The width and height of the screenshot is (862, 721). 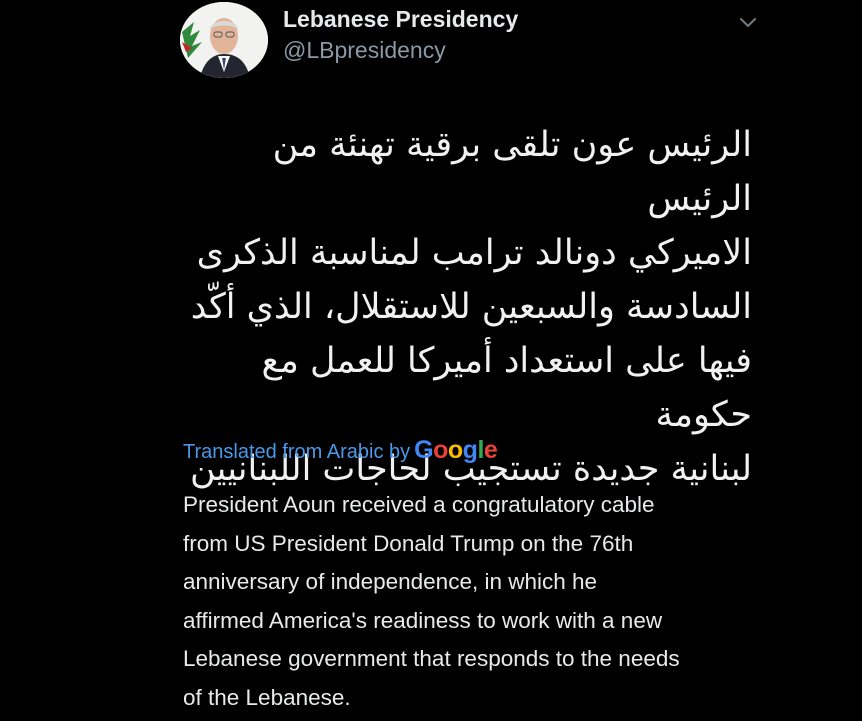 I want to click on avatar, so click(x=224, y=40).